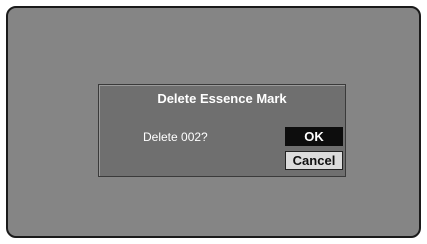 The width and height of the screenshot is (427, 244). I want to click on dialog-message: Delete 002?, so click(175, 137).